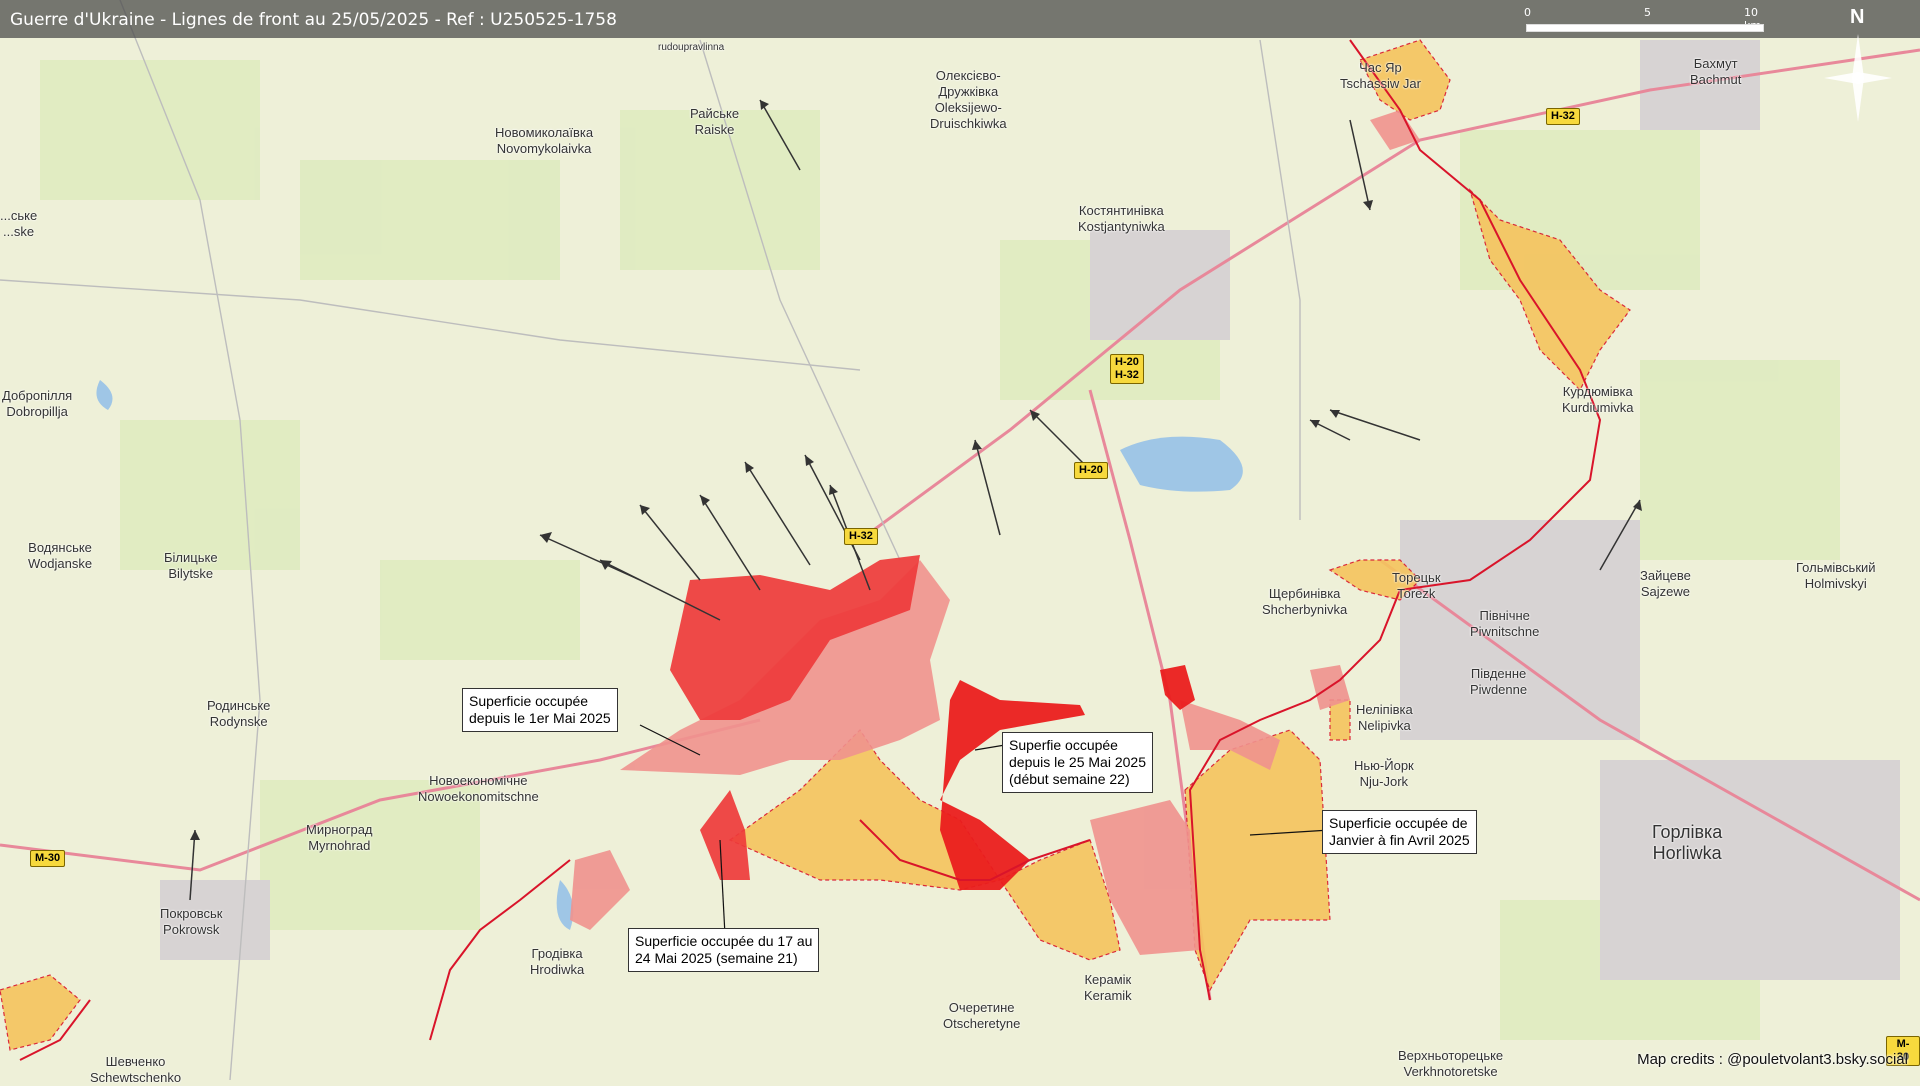 The width and height of the screenshot is (1920, 1086). I want to click on place-horlivka: Горлівка Horliwka, so click(1687, 842).